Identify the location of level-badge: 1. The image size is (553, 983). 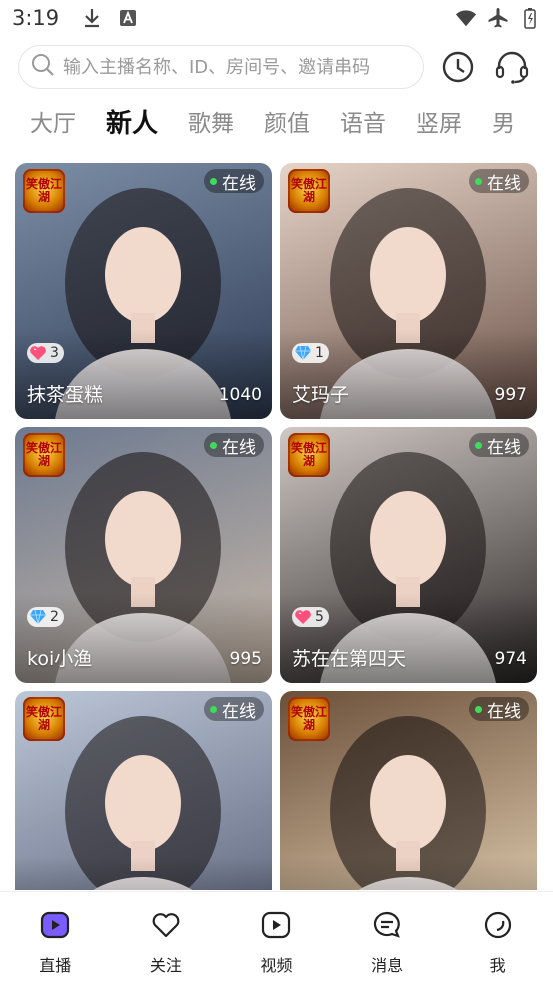
(310, 353).